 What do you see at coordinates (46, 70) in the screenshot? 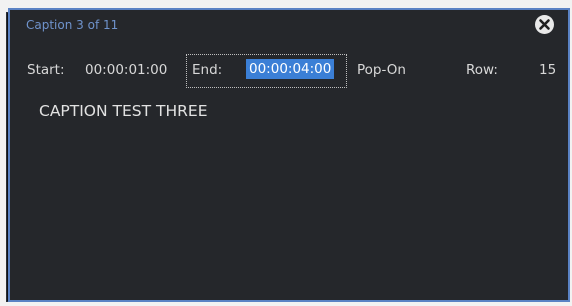
I see `start-label: Start:` at bounding box center [46, 70].